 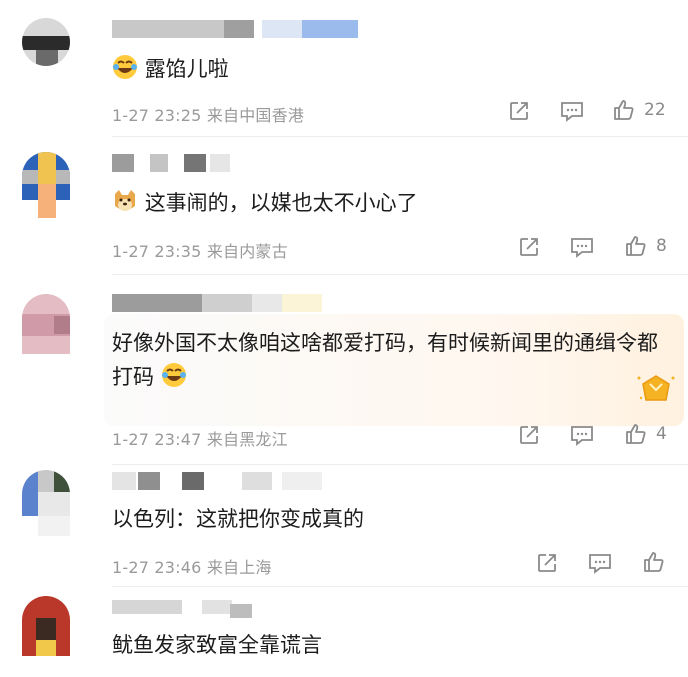 I want to click on comment-text-content: 鱿鱼发家致富全靠谎言, so click(x=217, y=645).